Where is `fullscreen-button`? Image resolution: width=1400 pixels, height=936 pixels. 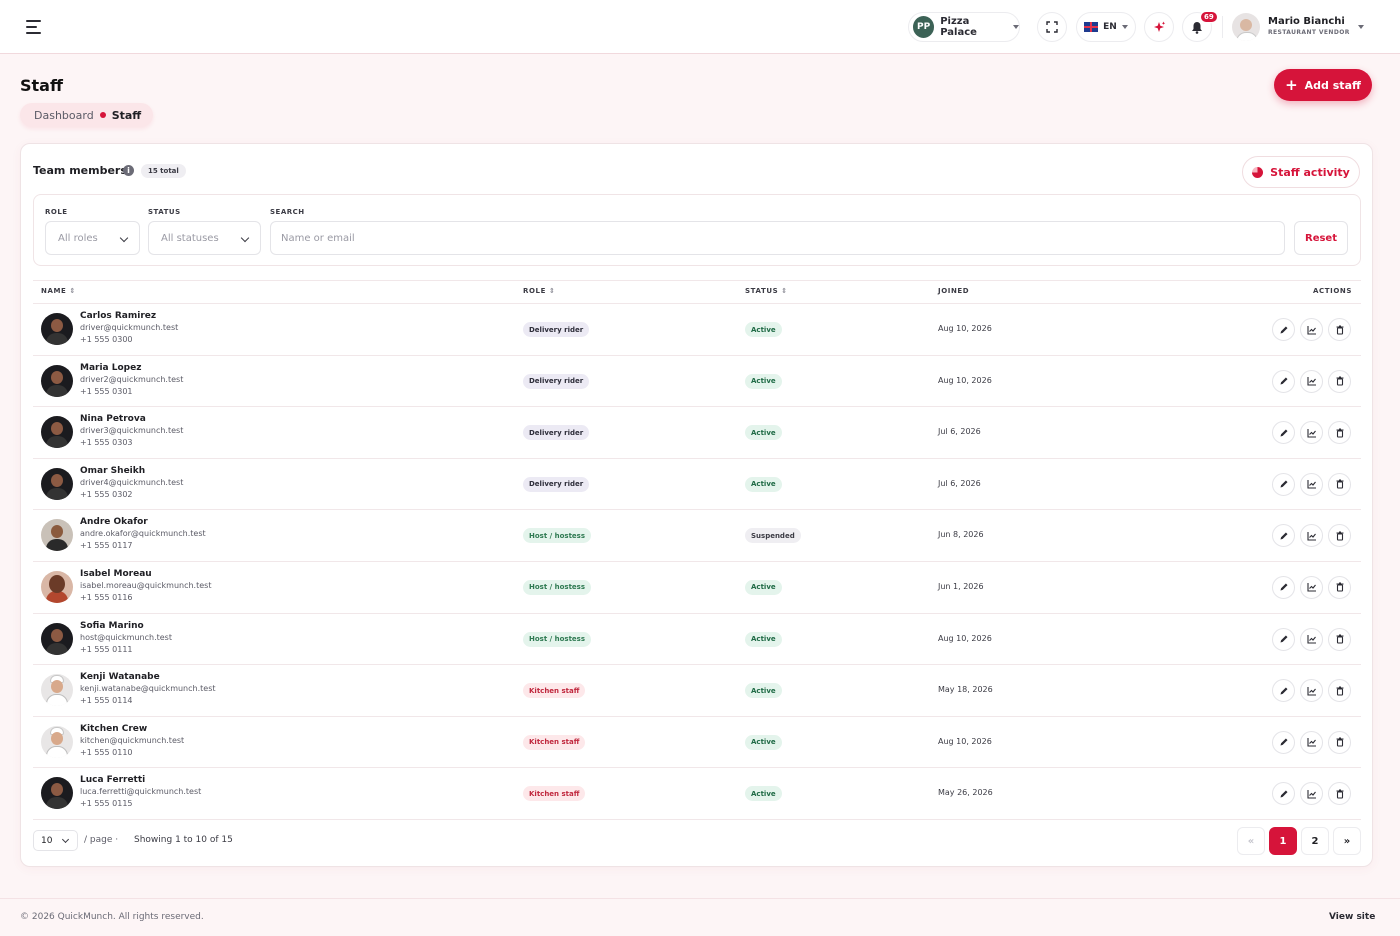
fullscreen-button is located at coordinates (1052, 27).